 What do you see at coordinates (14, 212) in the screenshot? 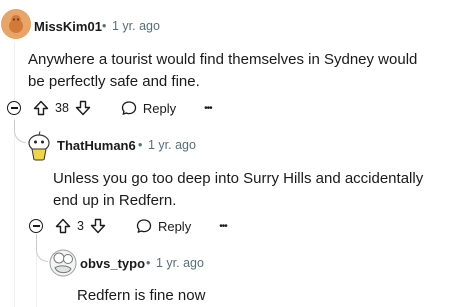
I see `thread-line-main-lower` at bounding box center [14, 212].